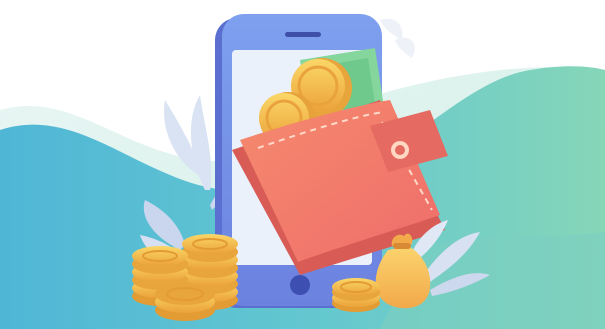 The height and width of the screenshot is (329, 605). I want to click on speaker-slot, so click(303, 34).